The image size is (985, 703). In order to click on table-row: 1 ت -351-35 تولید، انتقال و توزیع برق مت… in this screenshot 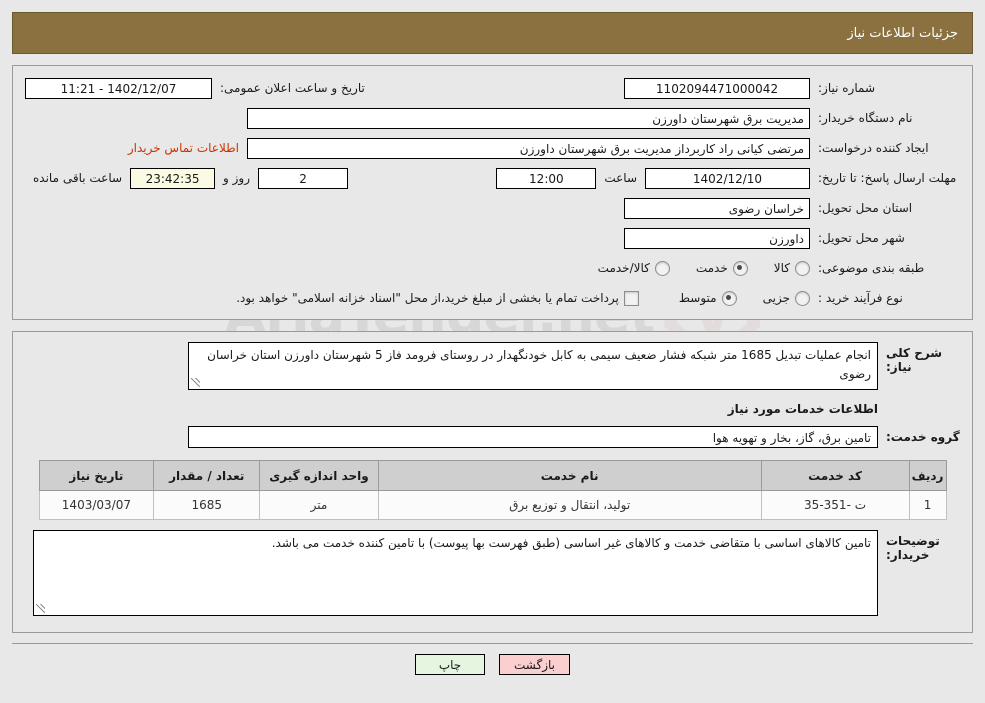, I will do `click(492, 505)`.